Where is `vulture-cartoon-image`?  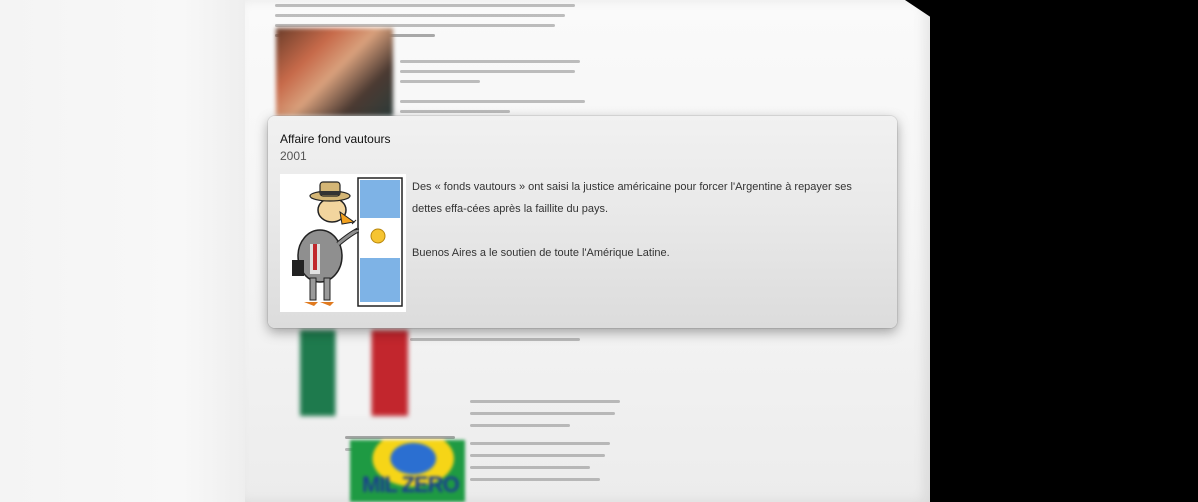 vulture-cartoon-image is located at coordinates (343, 243).